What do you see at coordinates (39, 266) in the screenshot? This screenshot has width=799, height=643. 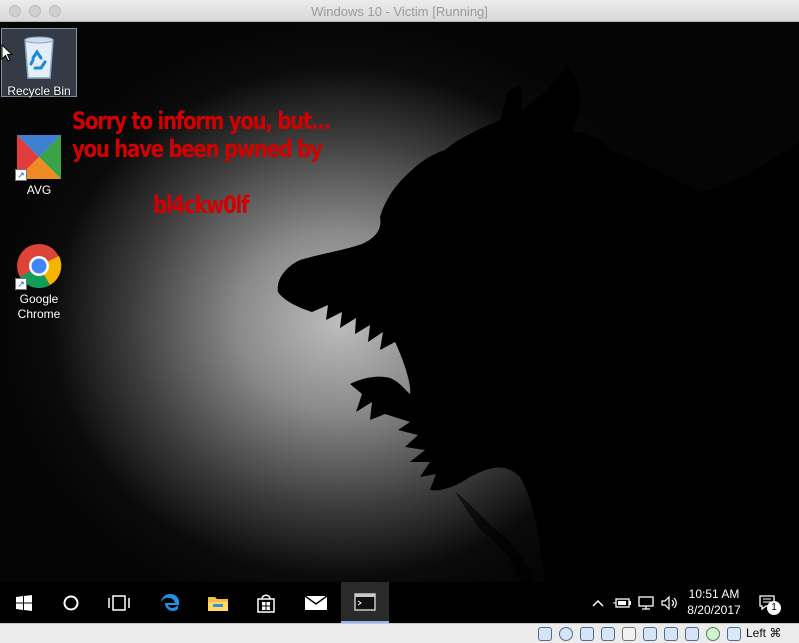 I see `chrome-icon: ↗` at bounding box center [39, 266].